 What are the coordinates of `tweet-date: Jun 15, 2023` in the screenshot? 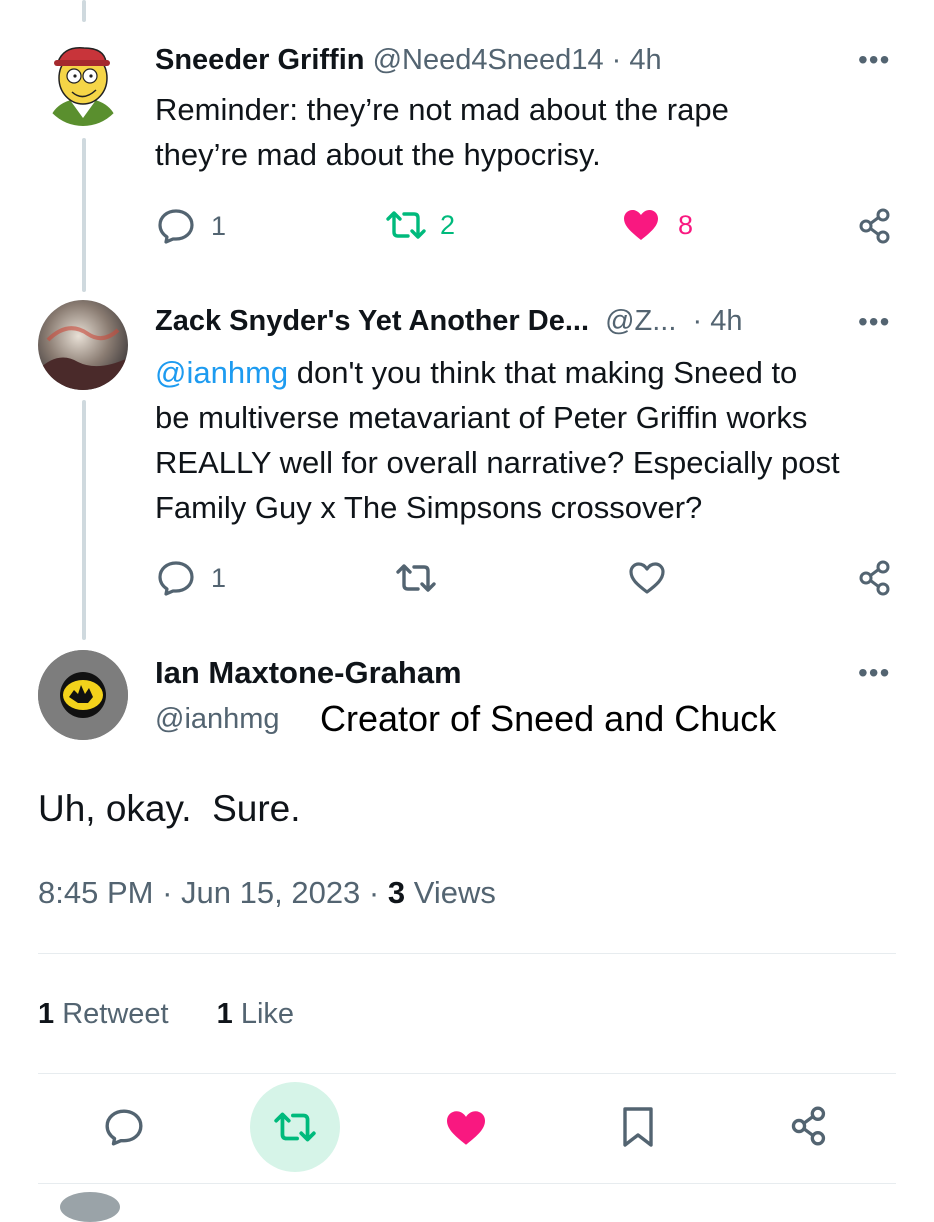 It's located at (270, 892).